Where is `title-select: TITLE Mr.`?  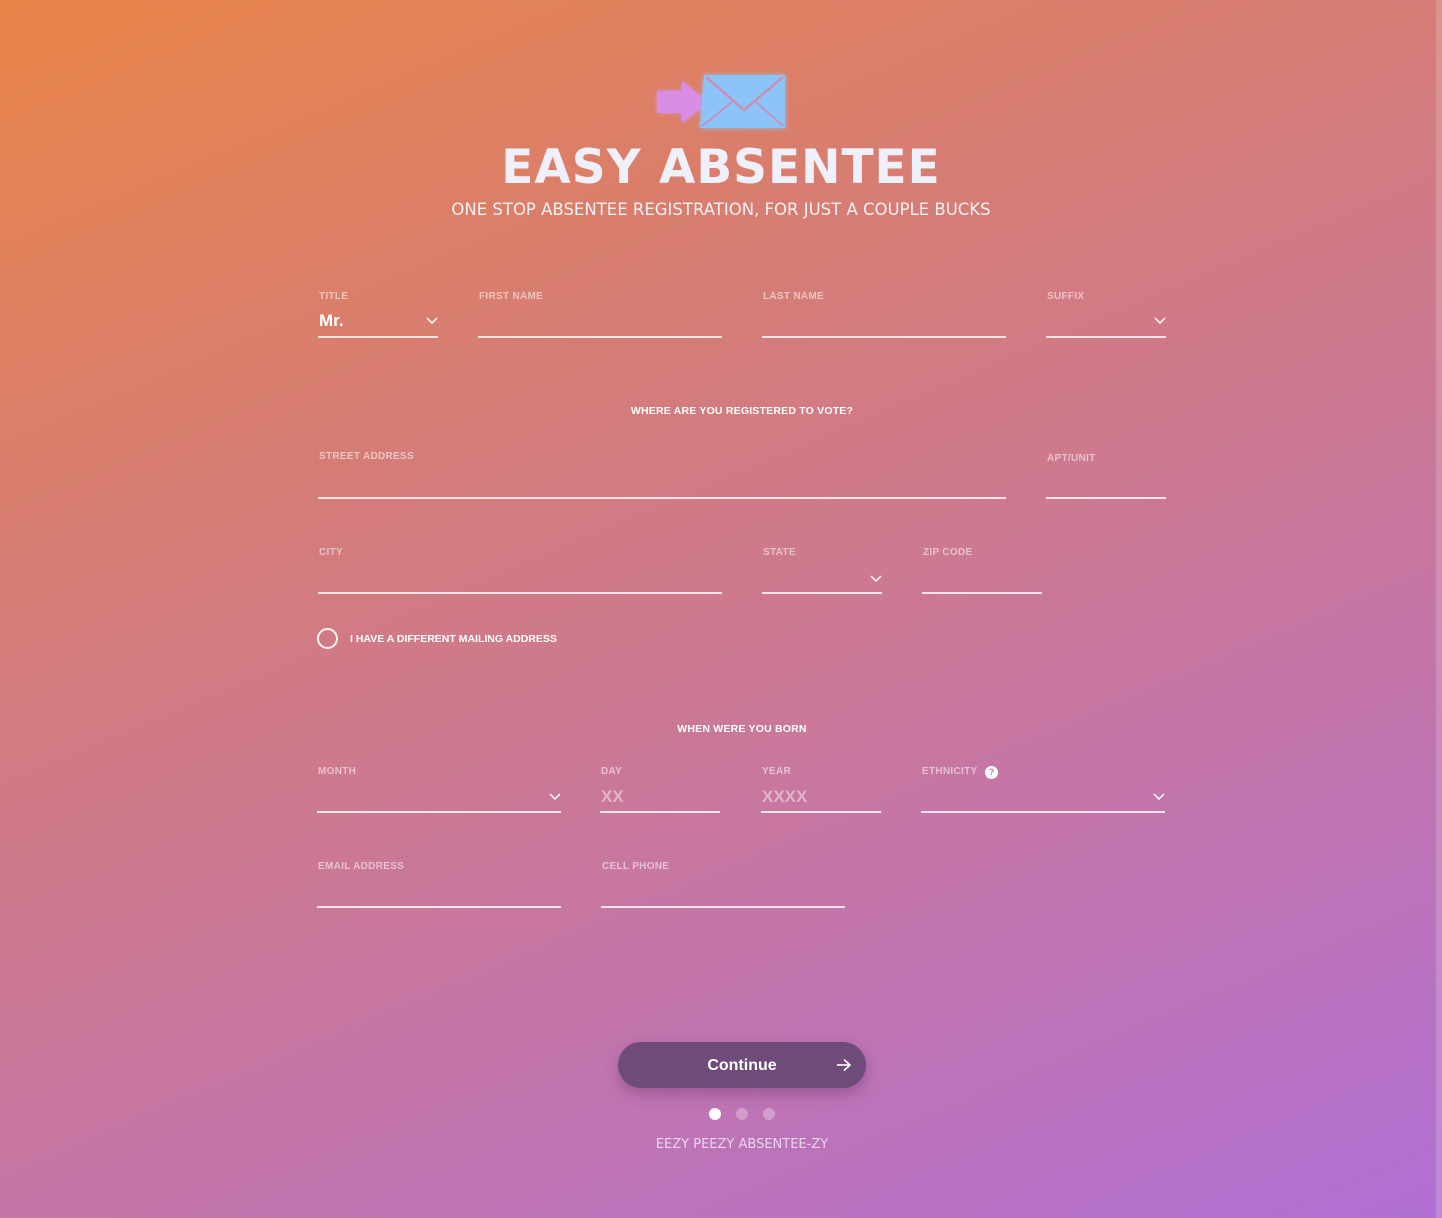
title-select: TITLE Mr. is located at coordinates (378, 315).